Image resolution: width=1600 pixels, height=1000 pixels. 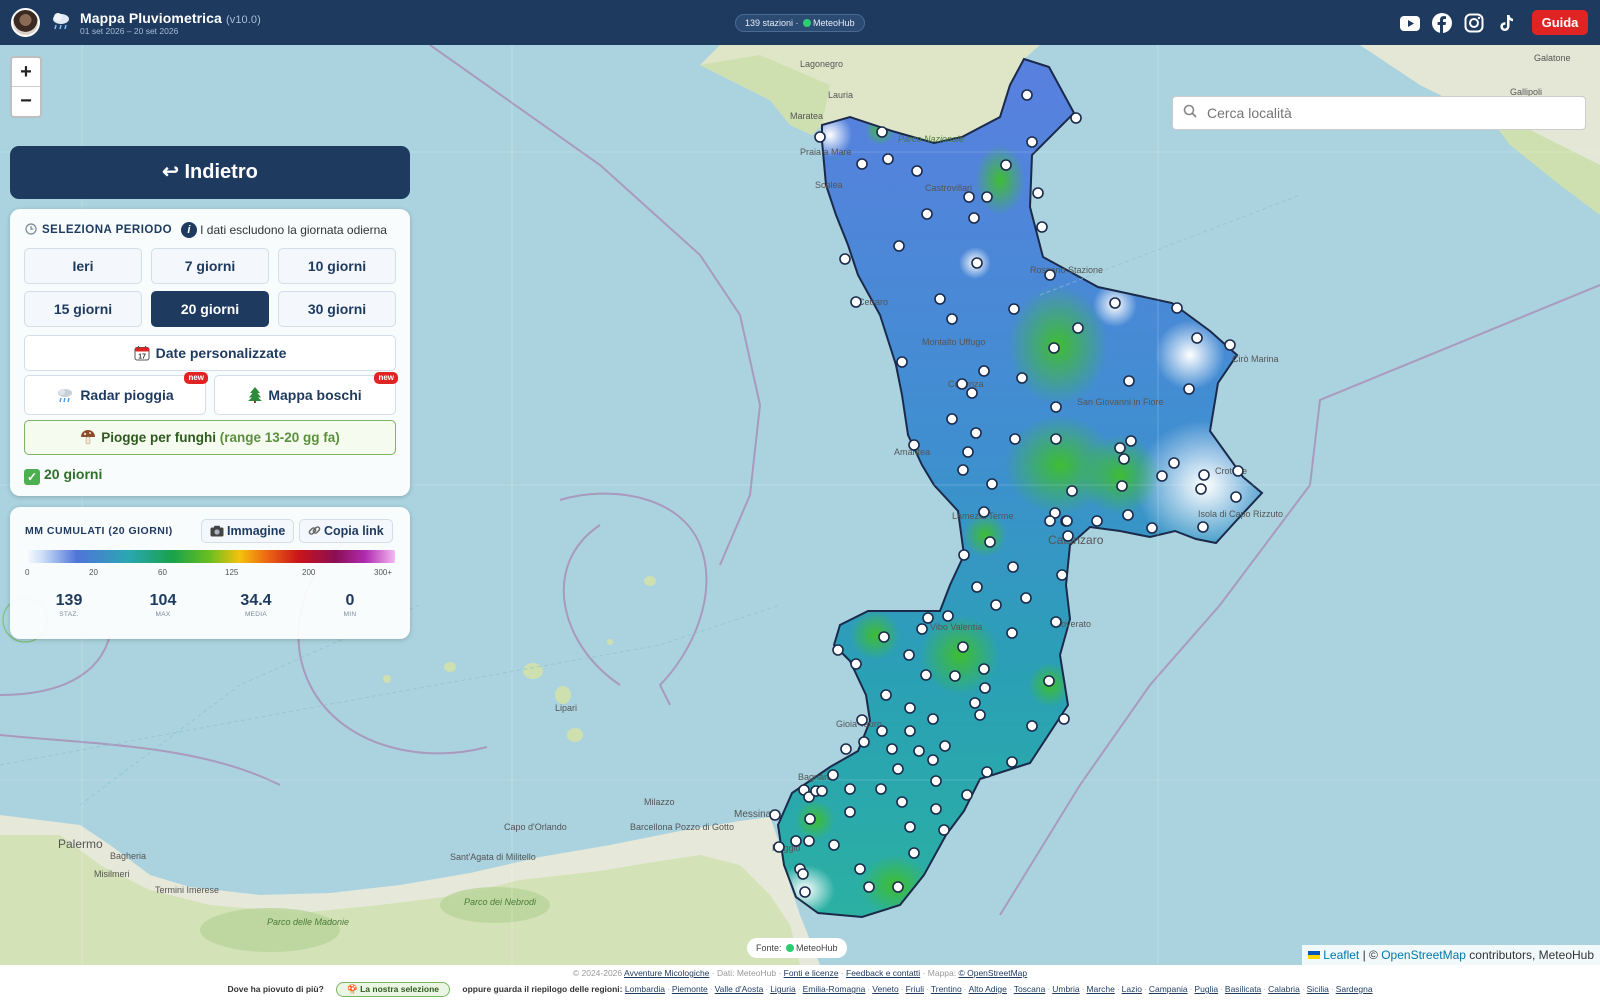 I want to click on region-link: Sardegna, so click(x=1354, y=989).